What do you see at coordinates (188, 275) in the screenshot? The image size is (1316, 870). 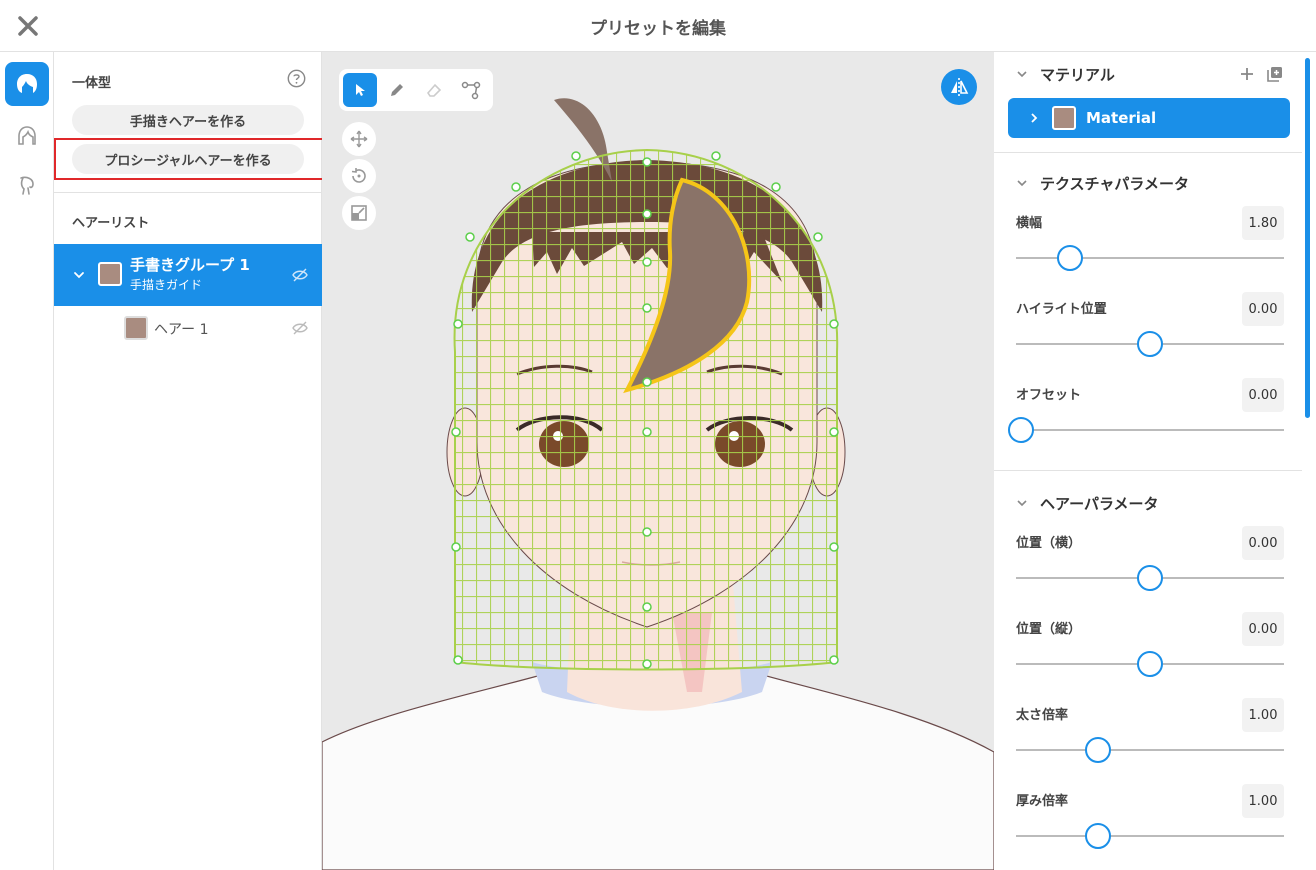 I see `hair-group-row: 手書きグループ 1 手描きガイド` at bounding box center [188, 275].